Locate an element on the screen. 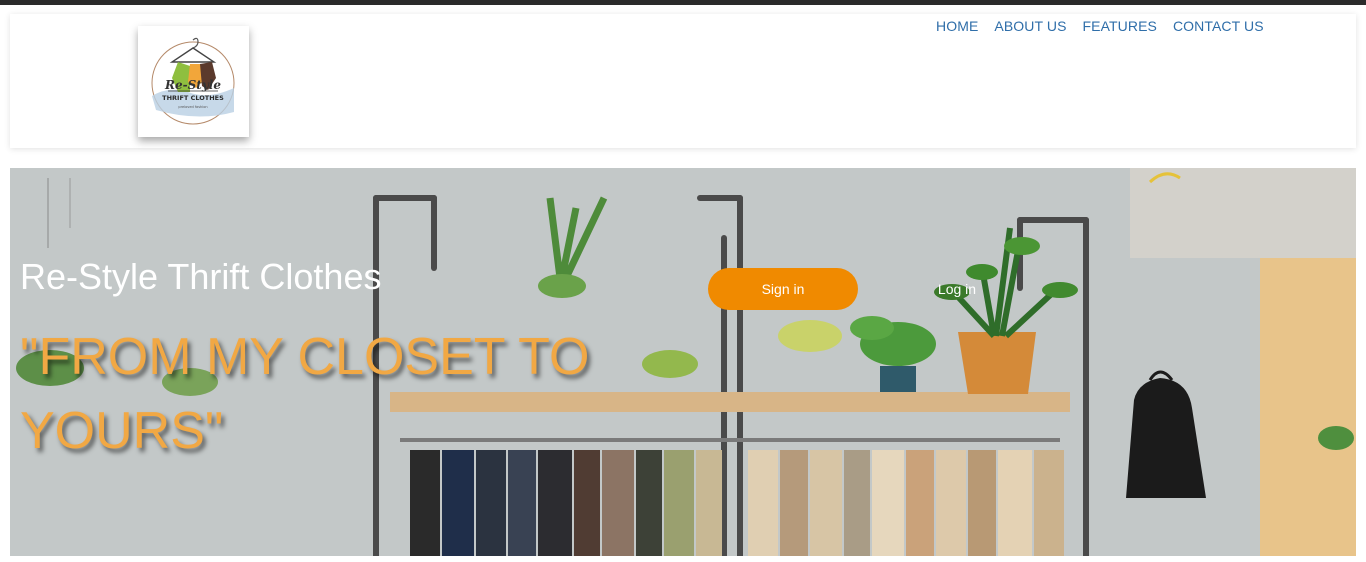 This screenshot has width=1366, height=562. hero-slogan: "FROM MY CLOSET TO YOURS" is located at coordinates (305, 394).